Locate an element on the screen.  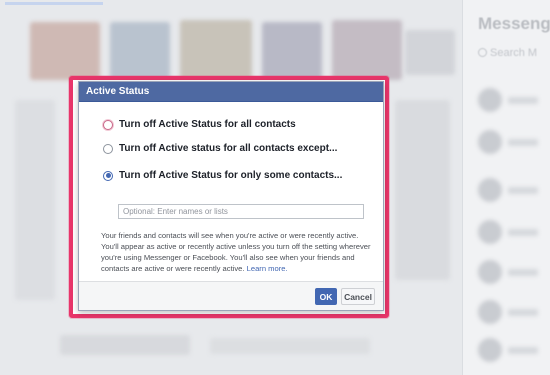
names-or-lists-input is located at coordinates (241, 211).